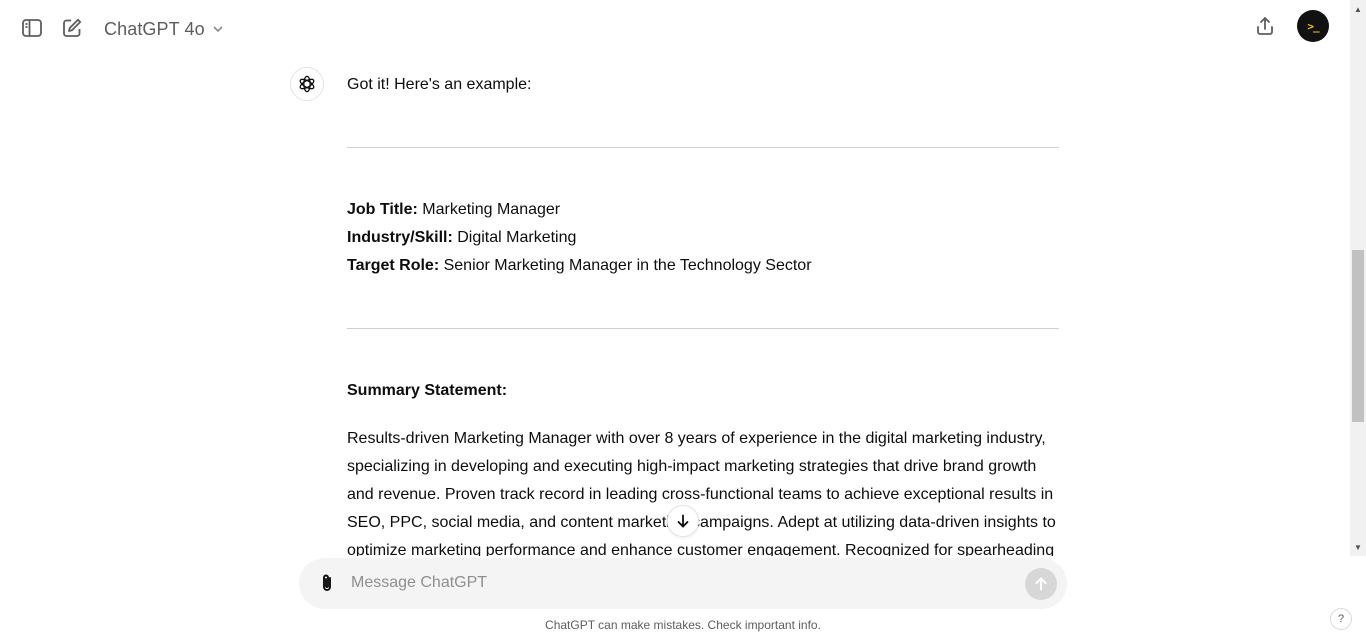 Image resolution: width=1366 pixels, height=641 pixels. I want to click on send-button, so click(1041, 584).